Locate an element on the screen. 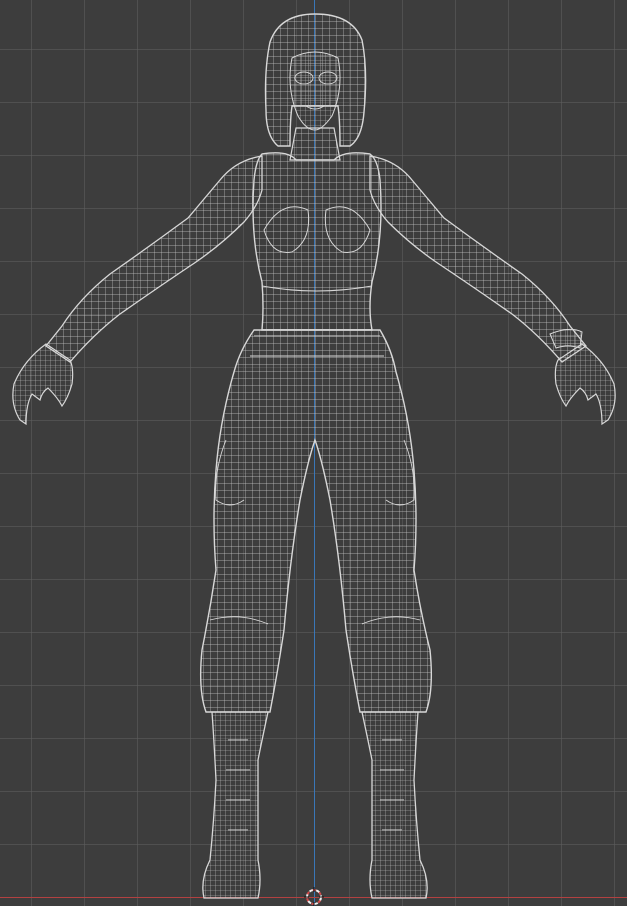 The image size is (627, 906). right-arm-mesh is located at coordinates (492, 290).